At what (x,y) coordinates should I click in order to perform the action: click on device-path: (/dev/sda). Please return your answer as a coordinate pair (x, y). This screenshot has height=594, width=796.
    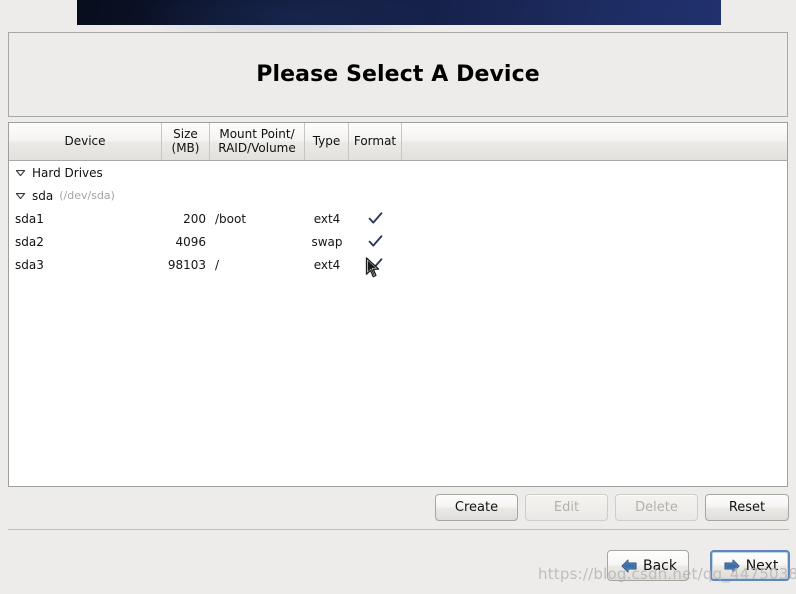
    Looking at the image, I should click on (87, 195).